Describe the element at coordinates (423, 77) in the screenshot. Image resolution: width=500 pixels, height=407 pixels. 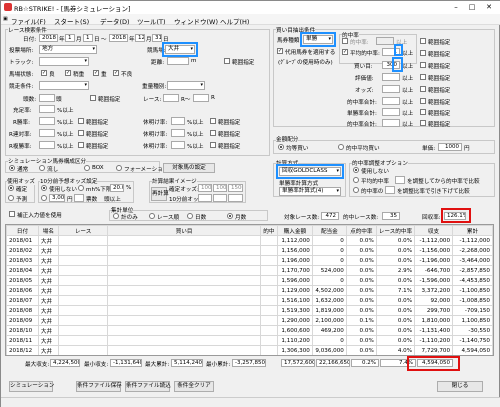
I see `range-checkbox-b4` at that location.